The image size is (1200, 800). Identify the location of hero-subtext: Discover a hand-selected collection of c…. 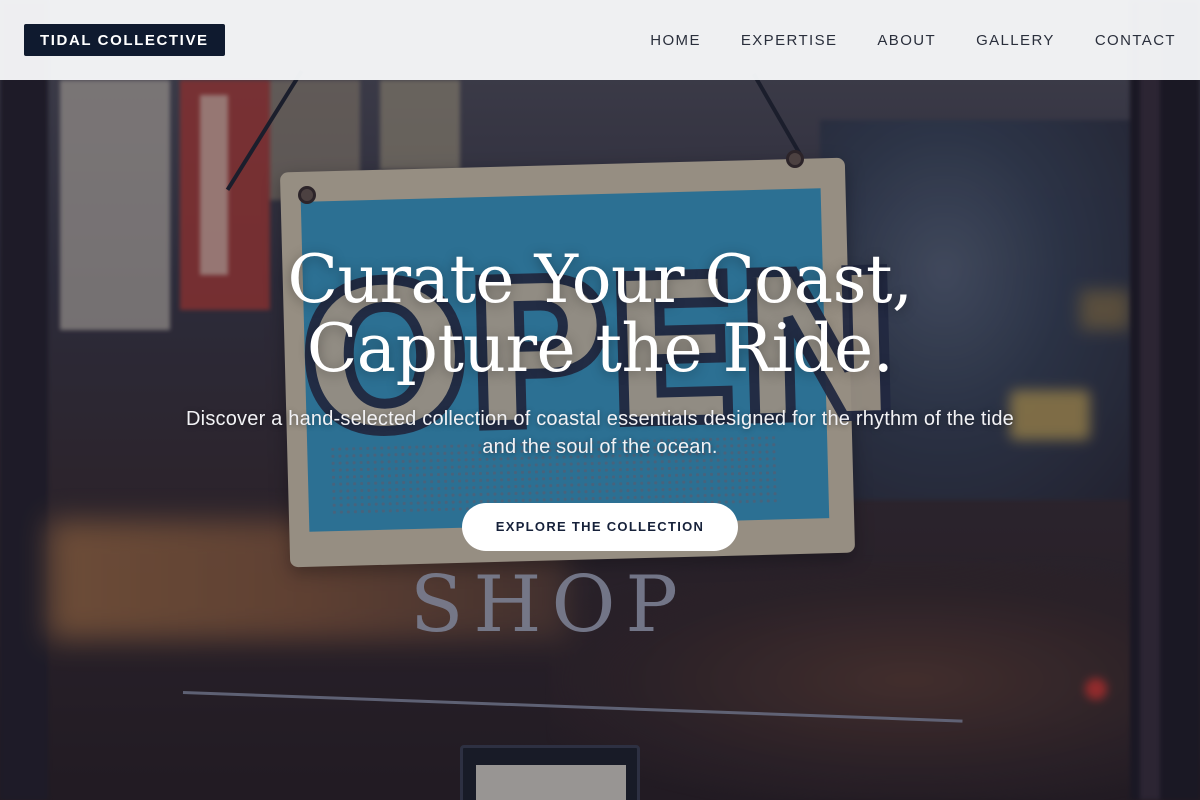
(600, 433).